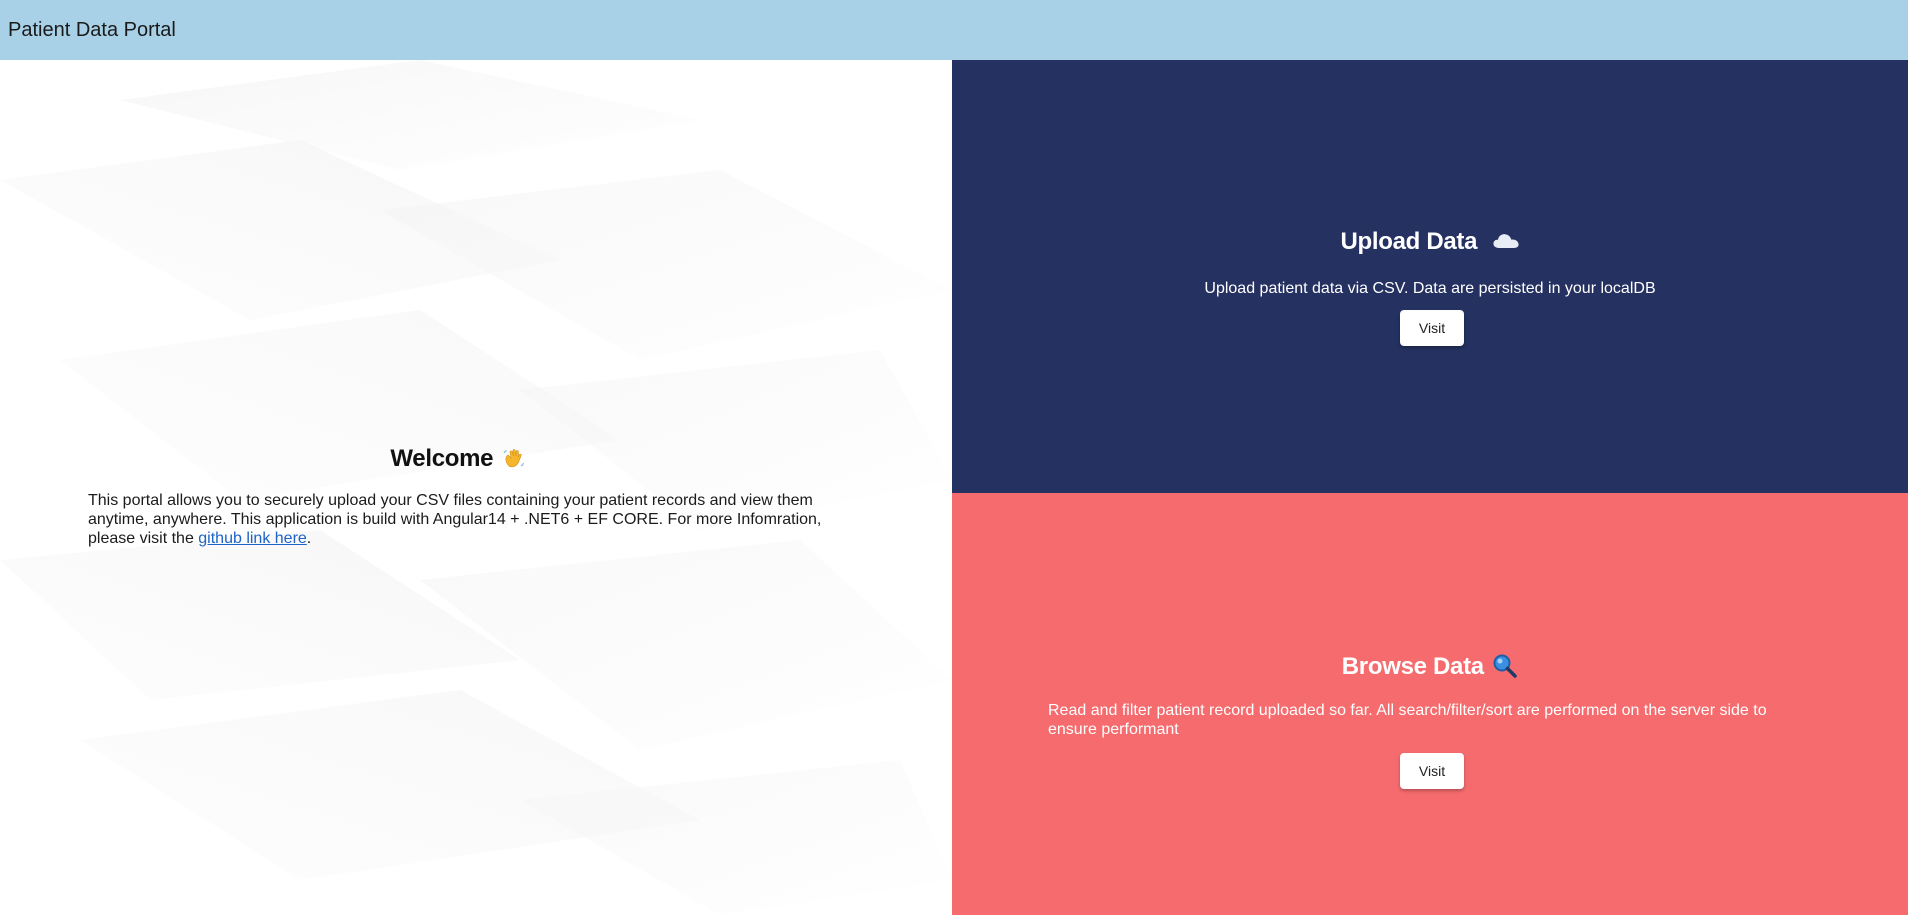  What do you see at coordinates (514, 458) in the screenshot?
I see `waving-hand-icon` at bounding box center [514, 458].